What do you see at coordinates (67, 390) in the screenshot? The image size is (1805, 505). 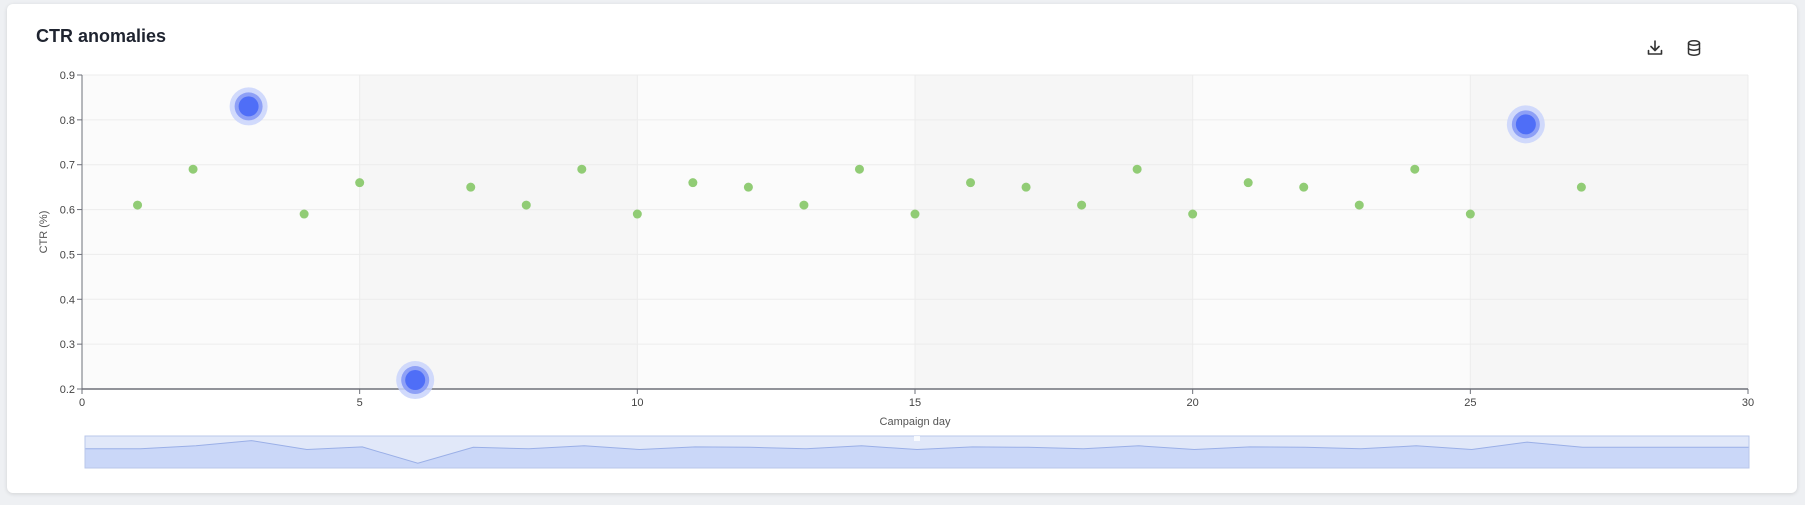 I see `y-tick-label: 0.2` at bounding box center [67, 390].